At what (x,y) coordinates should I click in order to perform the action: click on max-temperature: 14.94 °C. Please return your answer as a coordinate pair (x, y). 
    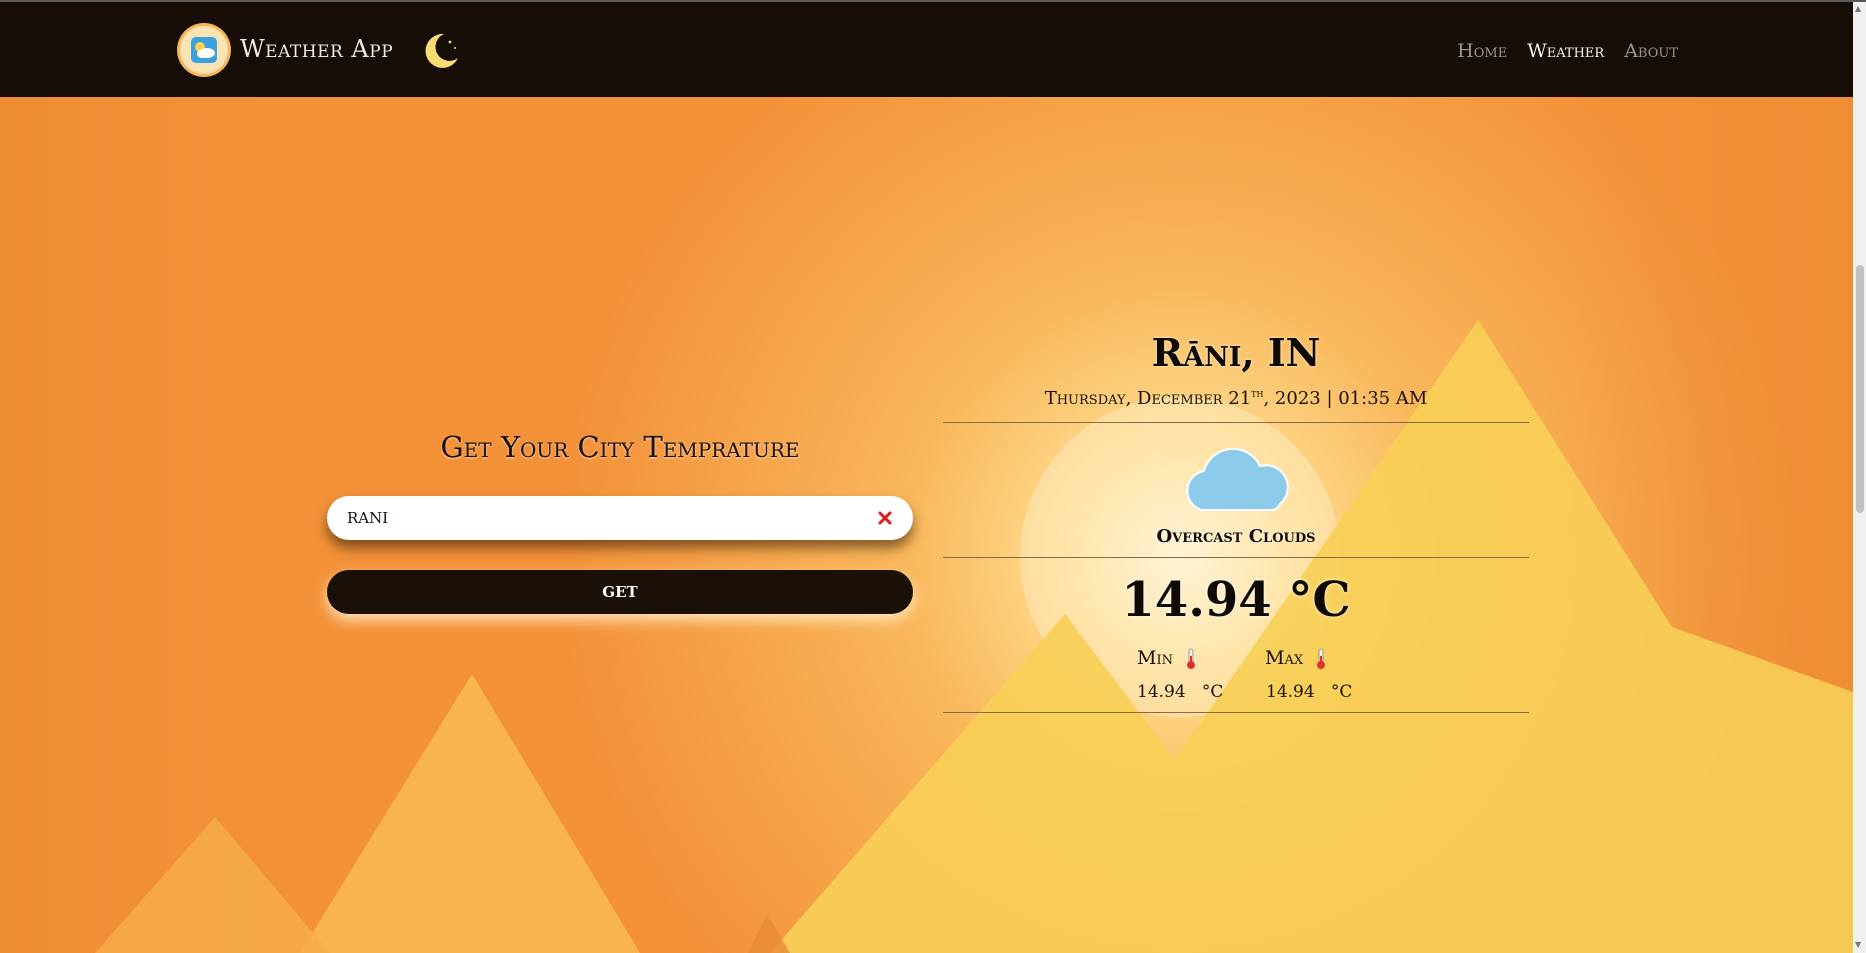
    Looking at the image, I should click on (1309, 692).